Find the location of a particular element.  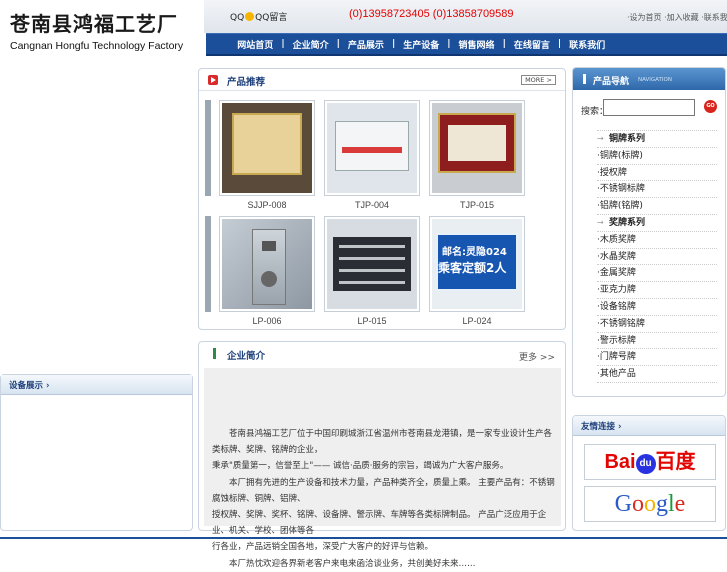

nav-home: 网站首页 is located at coordinates (255, 44).